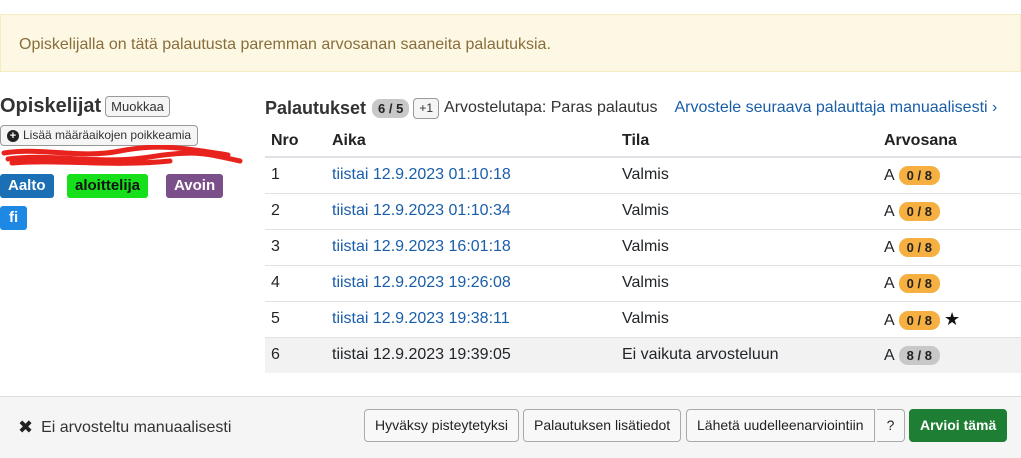 This screenshot has height=458, width=1021. I want to click on tag-fi: fi, so click(14, 218).